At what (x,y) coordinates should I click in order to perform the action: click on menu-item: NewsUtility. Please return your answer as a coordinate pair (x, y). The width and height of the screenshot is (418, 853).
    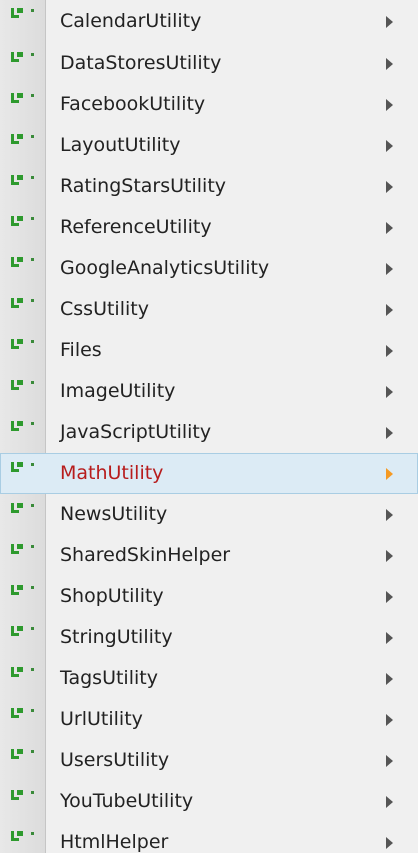
    Looking at the image, I should click on (209, 514).